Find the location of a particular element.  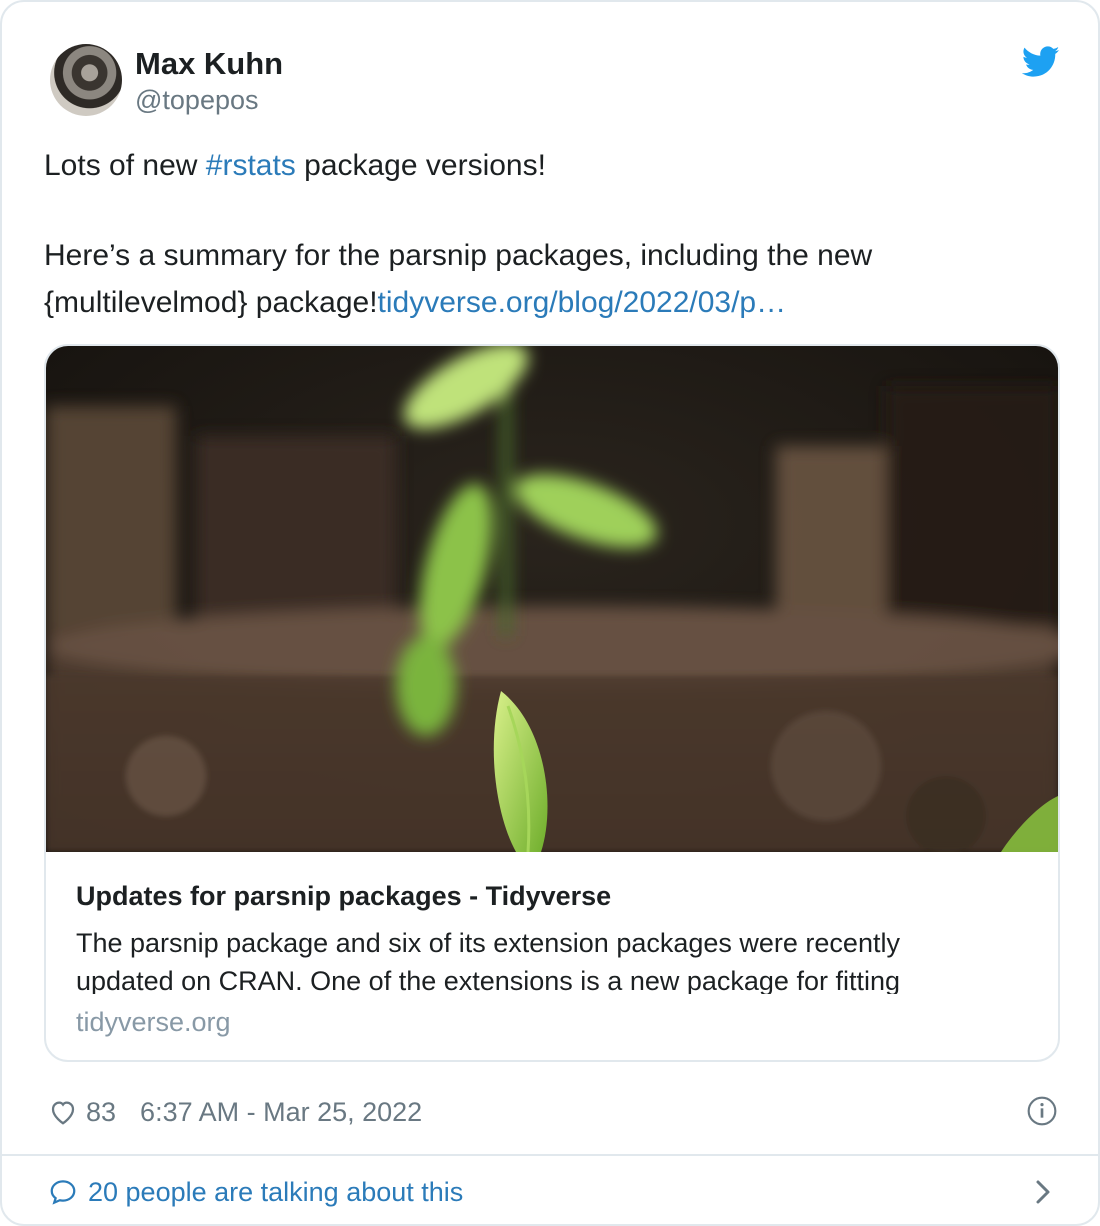

author-handle: @topepos is located at coordinates (197, 100).